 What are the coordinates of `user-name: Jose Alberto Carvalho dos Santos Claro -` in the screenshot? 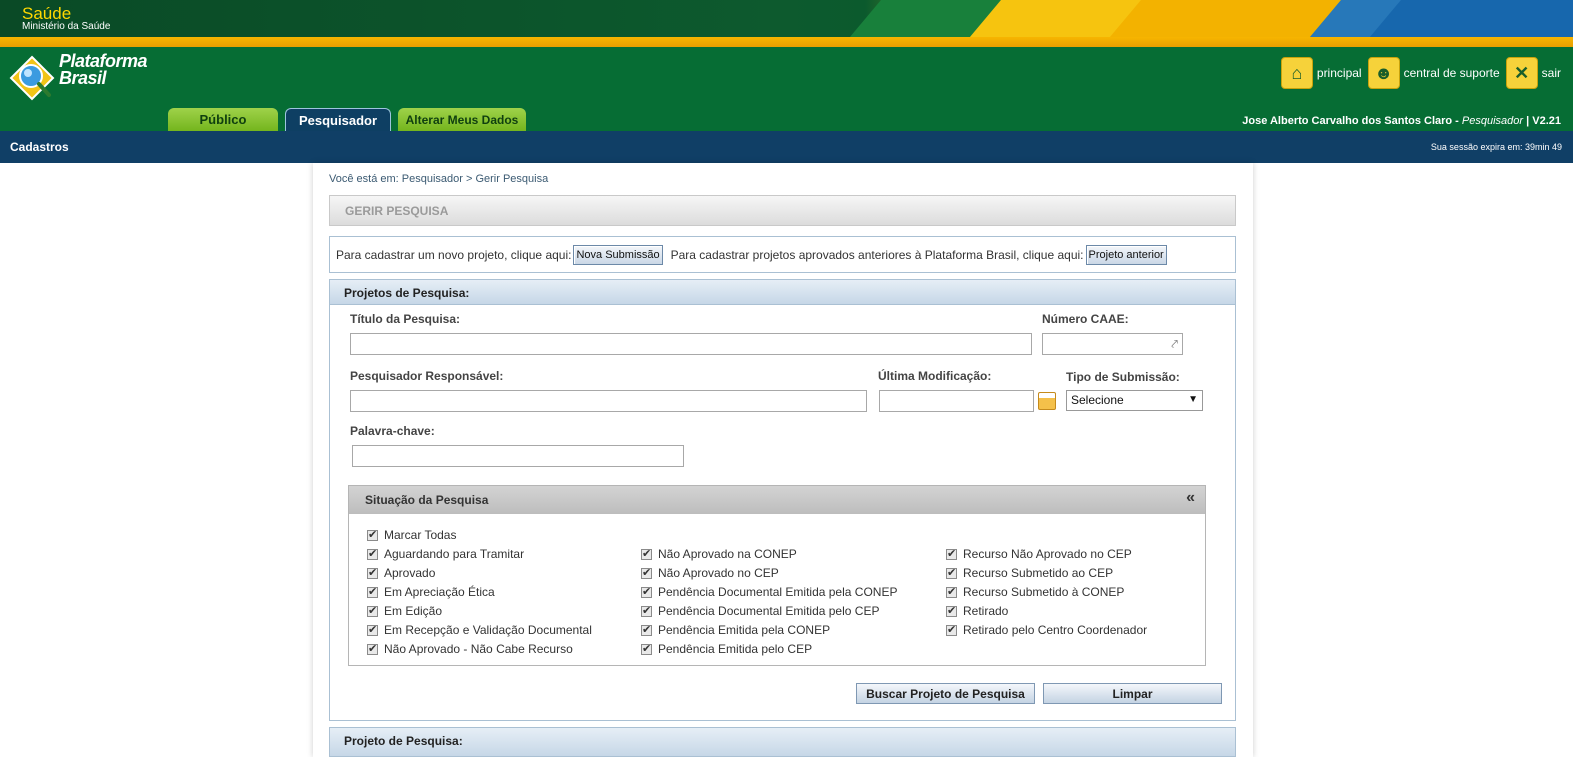 It's located at (1352, 121).